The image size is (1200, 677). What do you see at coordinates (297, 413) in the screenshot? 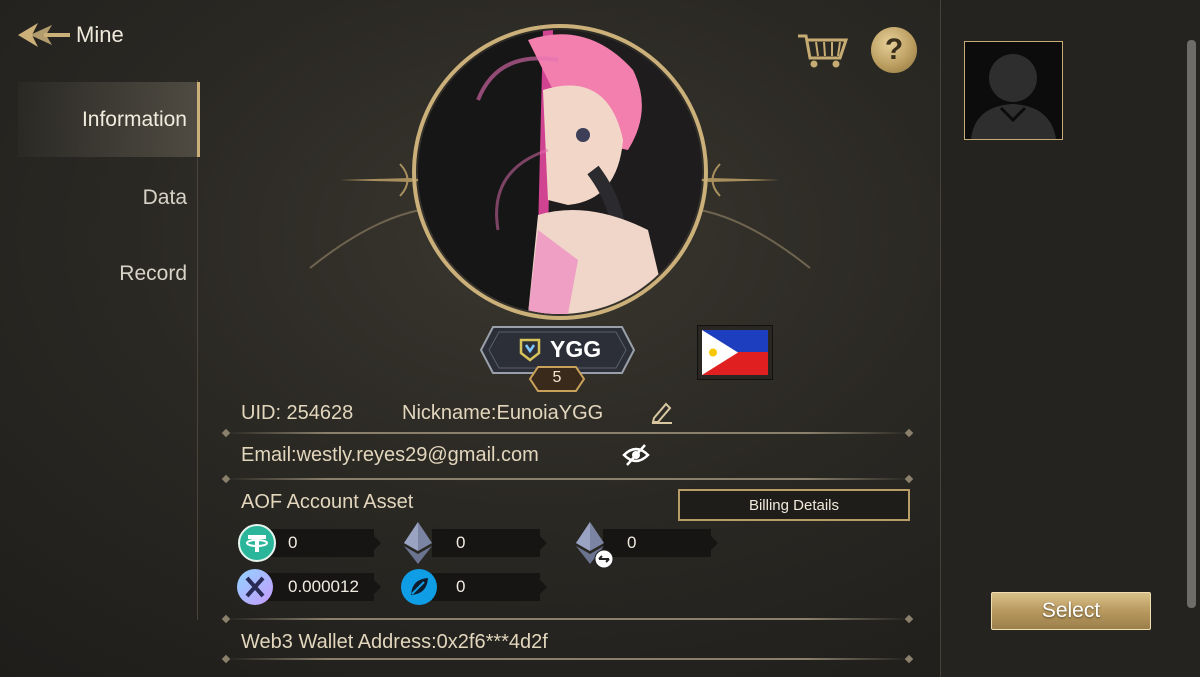
I see `uid-text: UID: 254628` at bounding box center [297, 413].